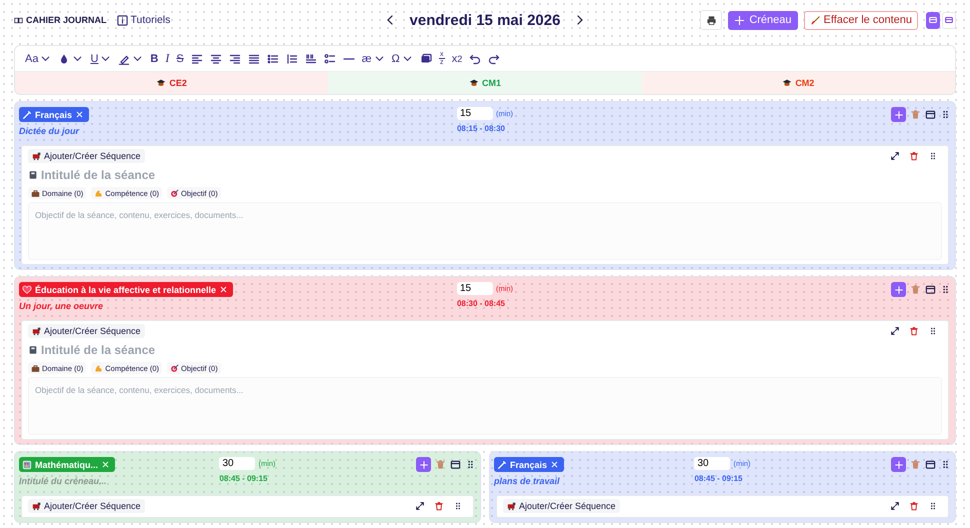  Describe the element at coordinates (480, 303) in the screenshot. I see `time-range: 08:30 - 08:45` at that location.